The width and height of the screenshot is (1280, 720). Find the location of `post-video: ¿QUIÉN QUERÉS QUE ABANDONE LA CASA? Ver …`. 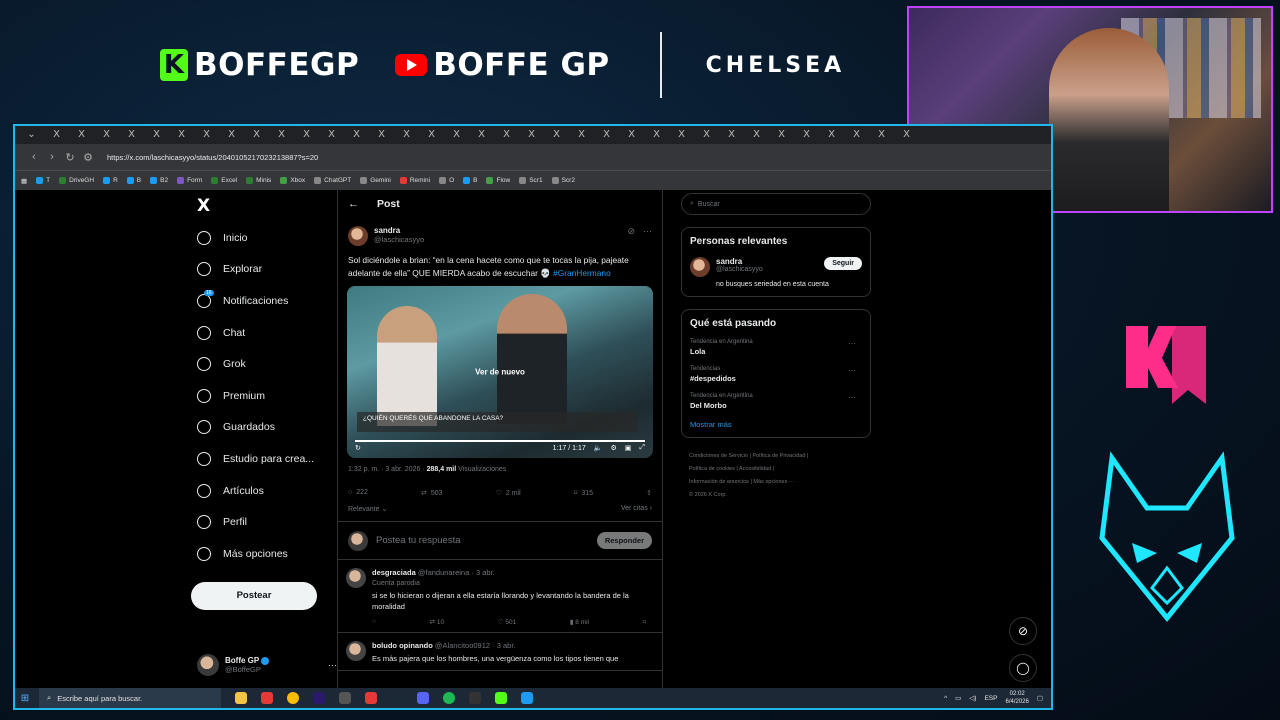

post-video: ¿QUIÉN QUERÉS QUE ABANDONE LA CASA? Ver … is located at coordinates (500, 372).